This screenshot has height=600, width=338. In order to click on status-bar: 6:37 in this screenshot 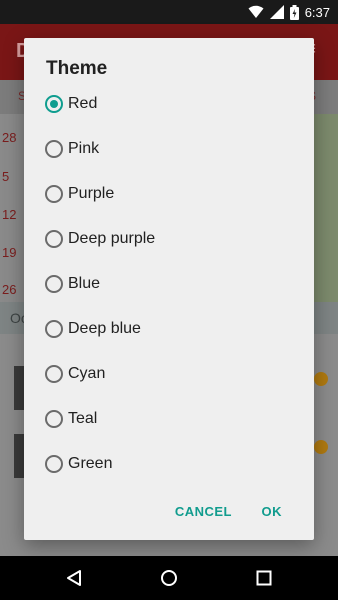, I will do `click(169, 12)`.